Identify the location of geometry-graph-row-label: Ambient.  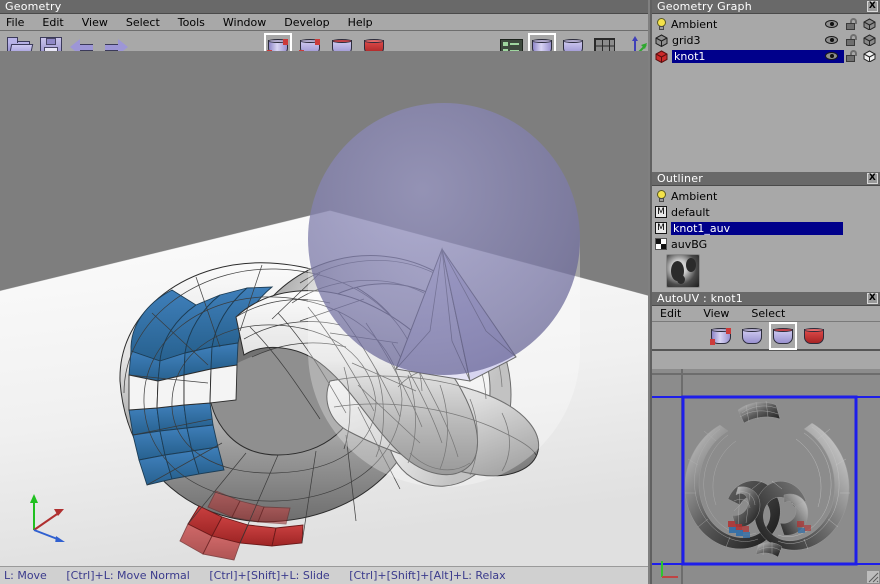
(694, 24).